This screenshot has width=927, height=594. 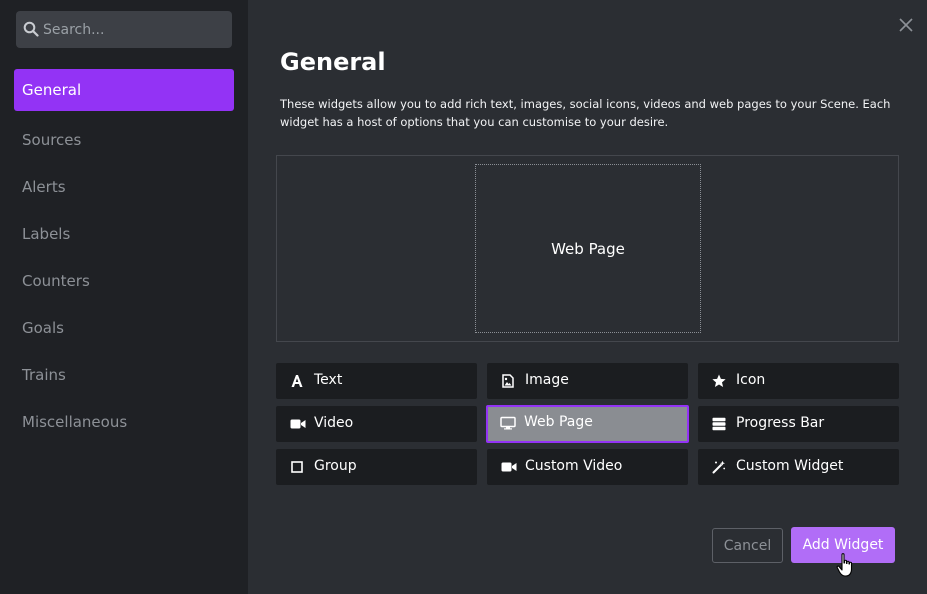 I want to click on text-icon, so click(x=297, y=381).